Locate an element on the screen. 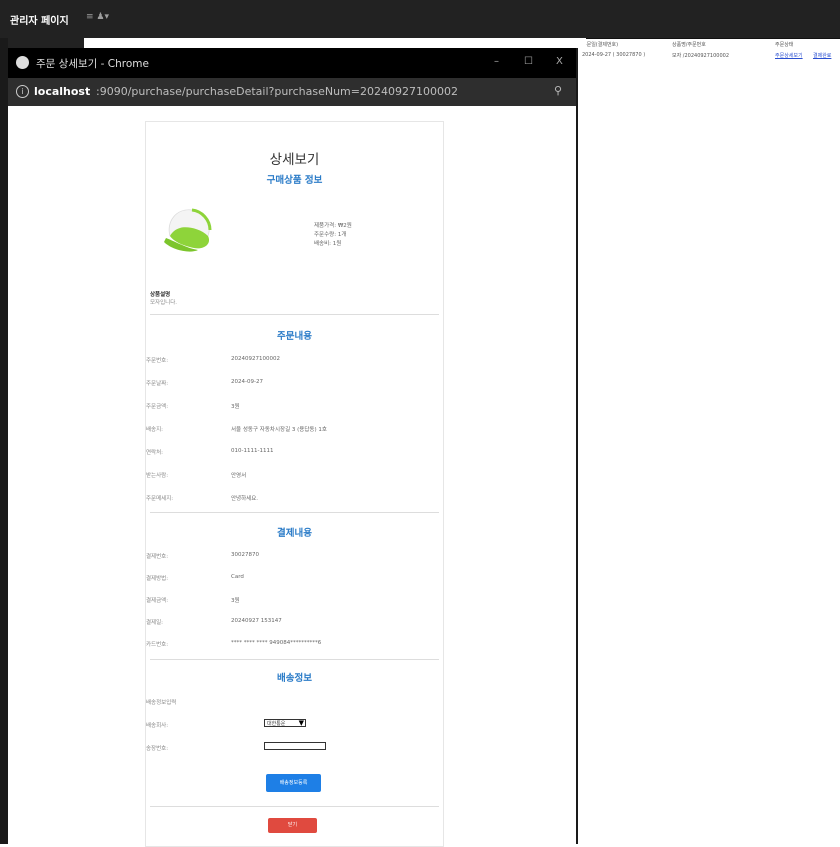 The height and width of the screenshot is (847, 840). table-header: 주문일(결제번호) is located at coordinates (600, 45).